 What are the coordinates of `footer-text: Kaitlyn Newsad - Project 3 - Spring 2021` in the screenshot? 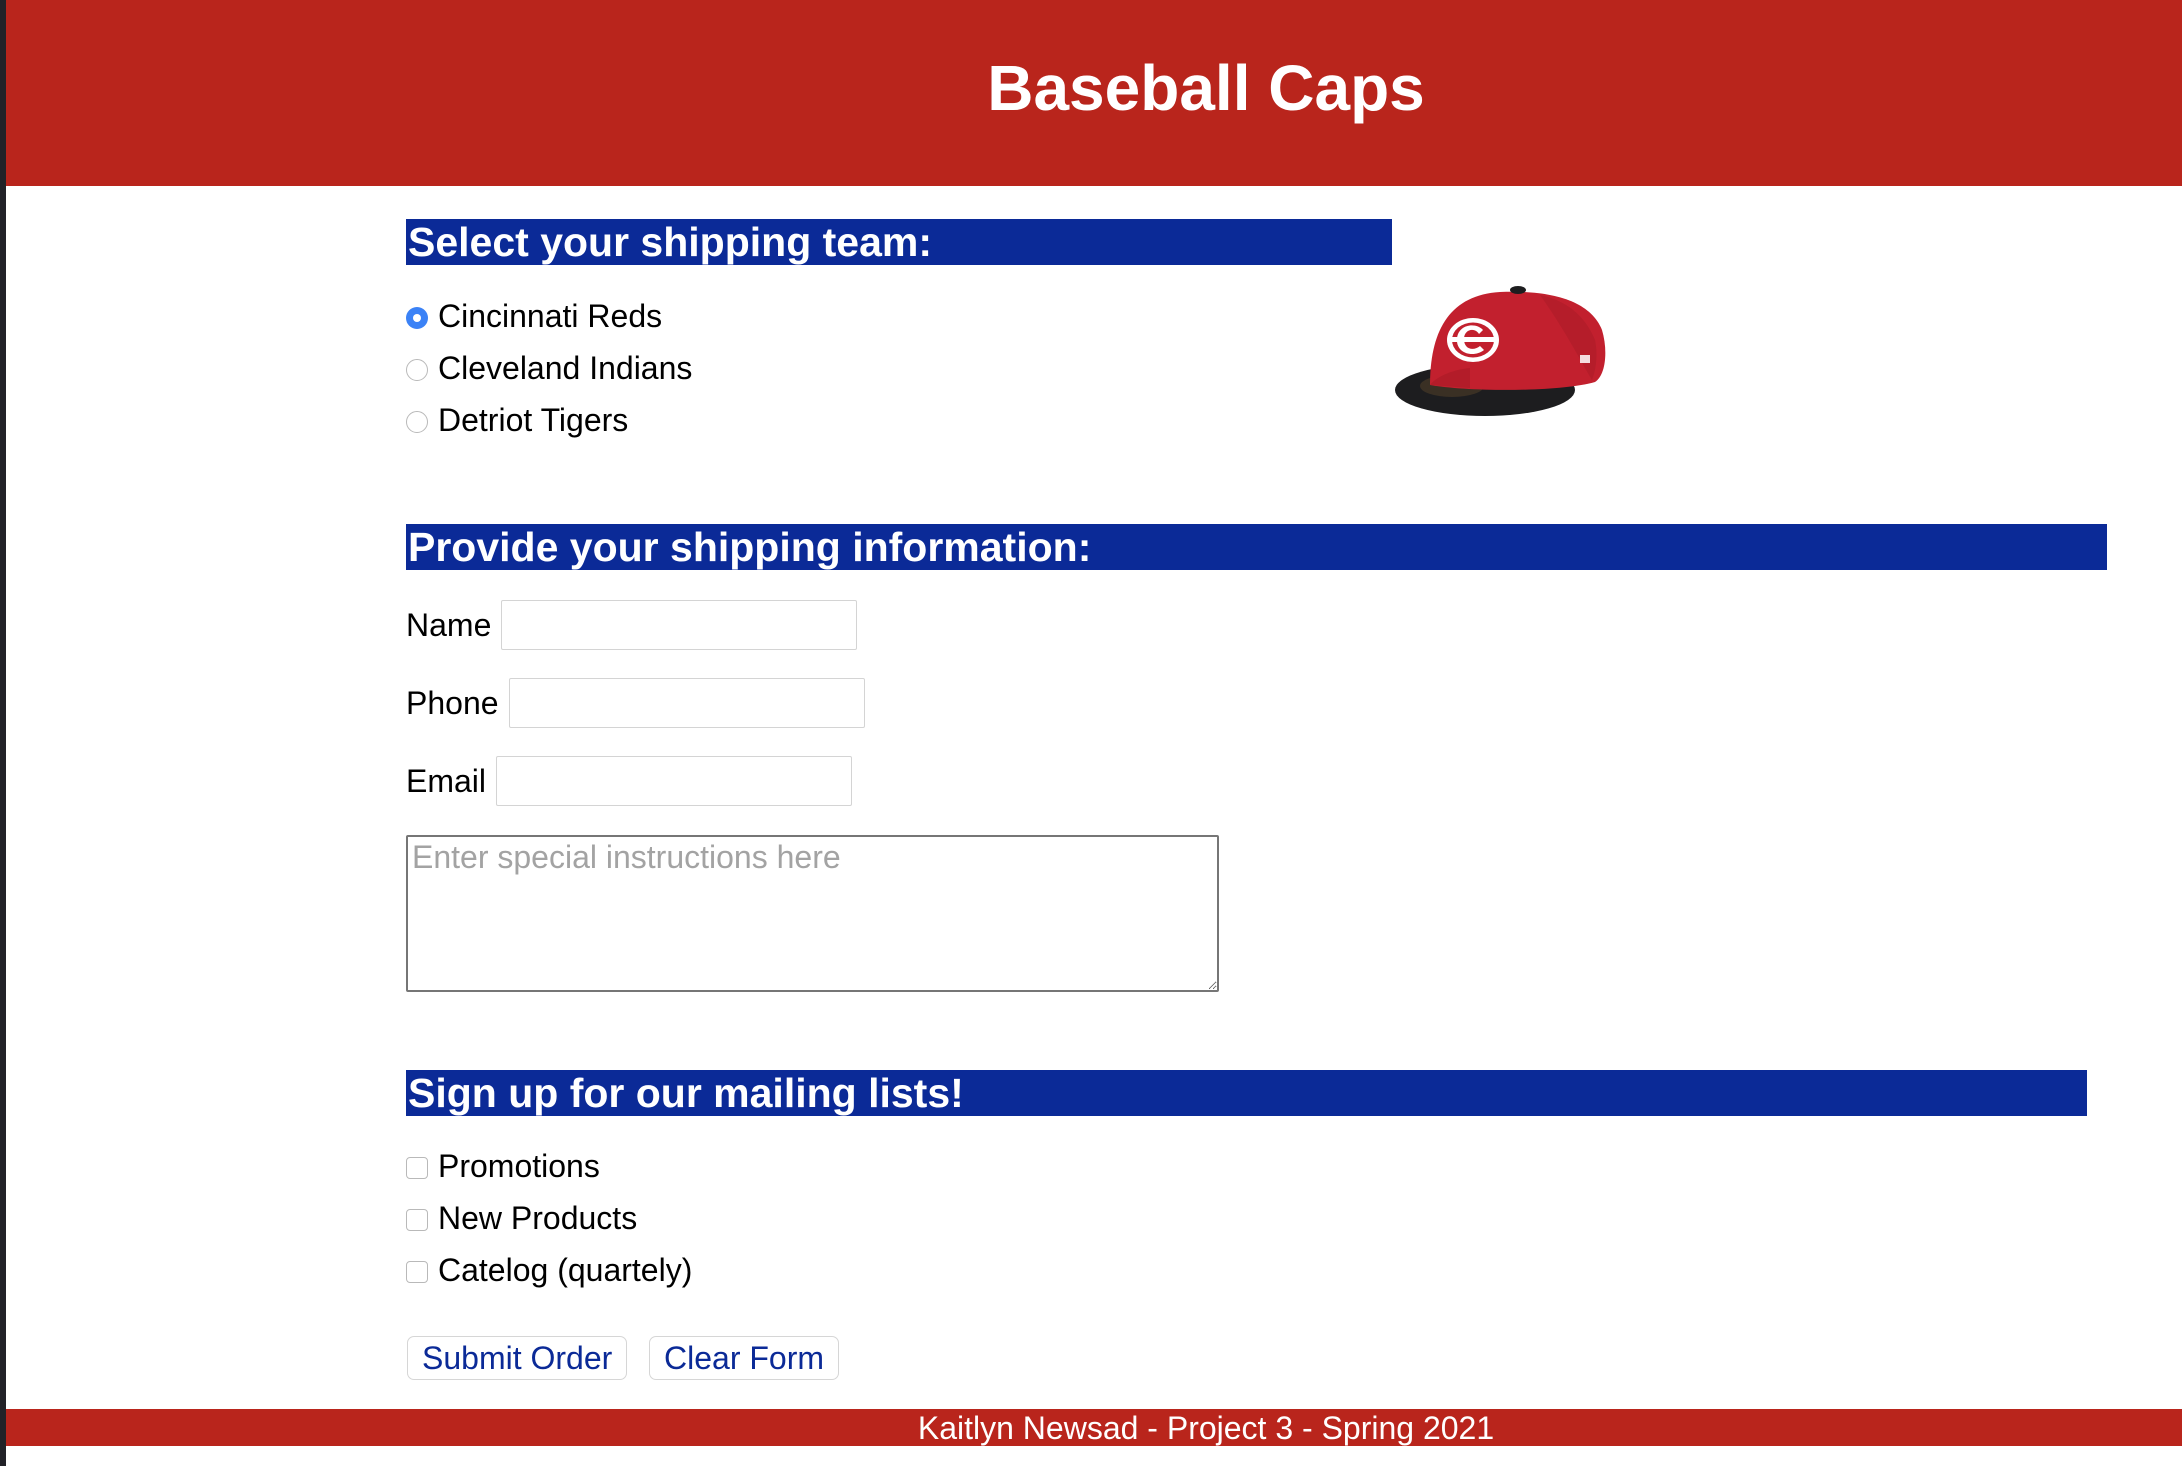 It's located at (1206, 1428).